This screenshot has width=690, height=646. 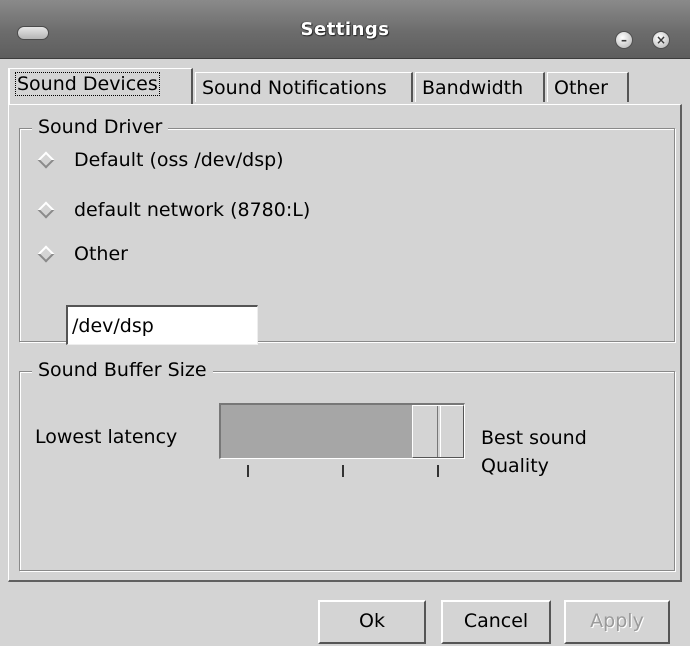 I want to click on tab-label: Sound Notifications, so click(x=294, y=88).